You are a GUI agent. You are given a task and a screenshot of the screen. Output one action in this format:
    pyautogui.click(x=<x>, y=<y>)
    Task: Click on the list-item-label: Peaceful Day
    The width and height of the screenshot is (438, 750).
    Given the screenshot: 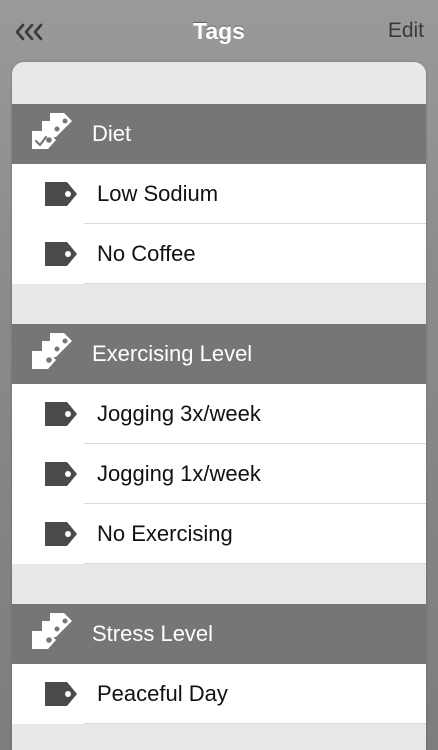 What is the action you would take?
    pyautogui.click(x=162, y=693)
    